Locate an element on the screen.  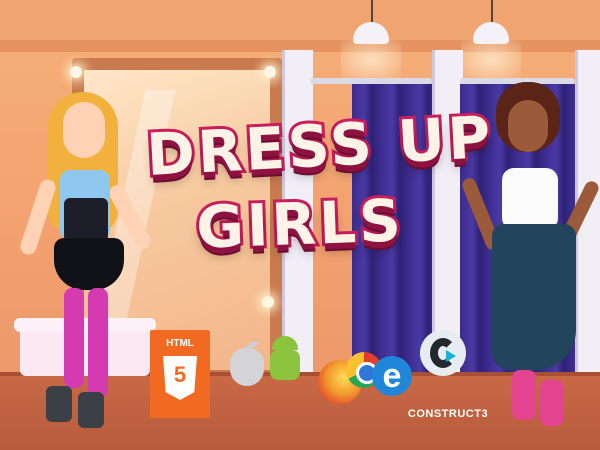
android-icon is located at coordinates (285, 365).